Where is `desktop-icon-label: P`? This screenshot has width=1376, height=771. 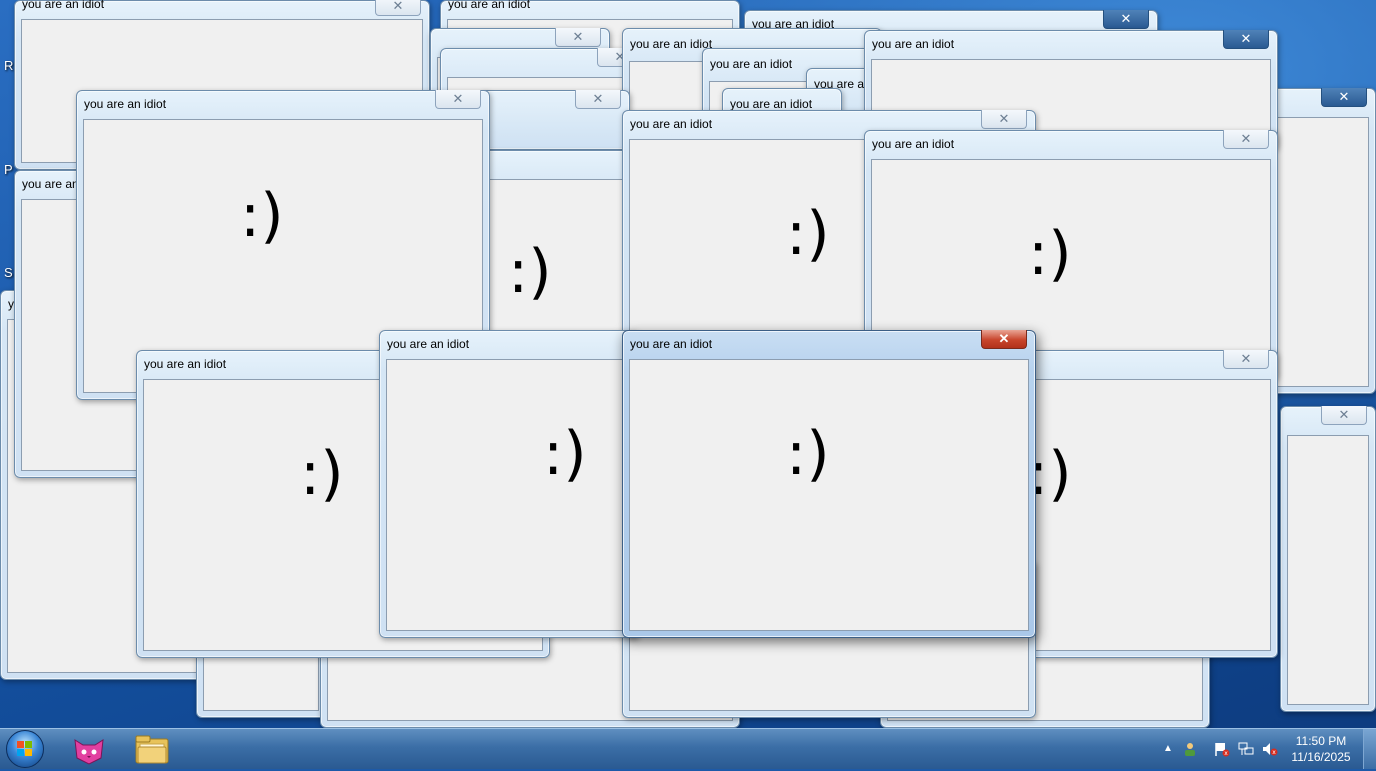
desktop-icon-label: P is located at coordinates (8, 169).